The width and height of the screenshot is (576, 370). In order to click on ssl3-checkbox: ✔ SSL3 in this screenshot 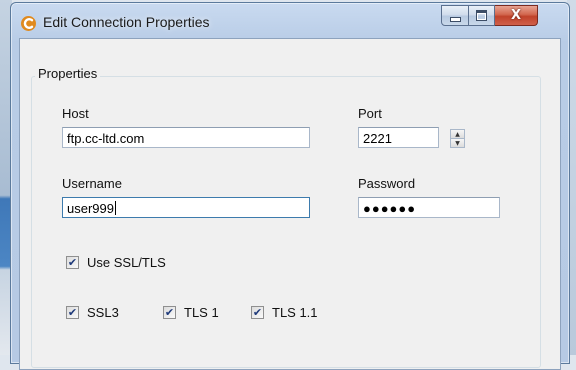, I will do `click(92, 312)`.